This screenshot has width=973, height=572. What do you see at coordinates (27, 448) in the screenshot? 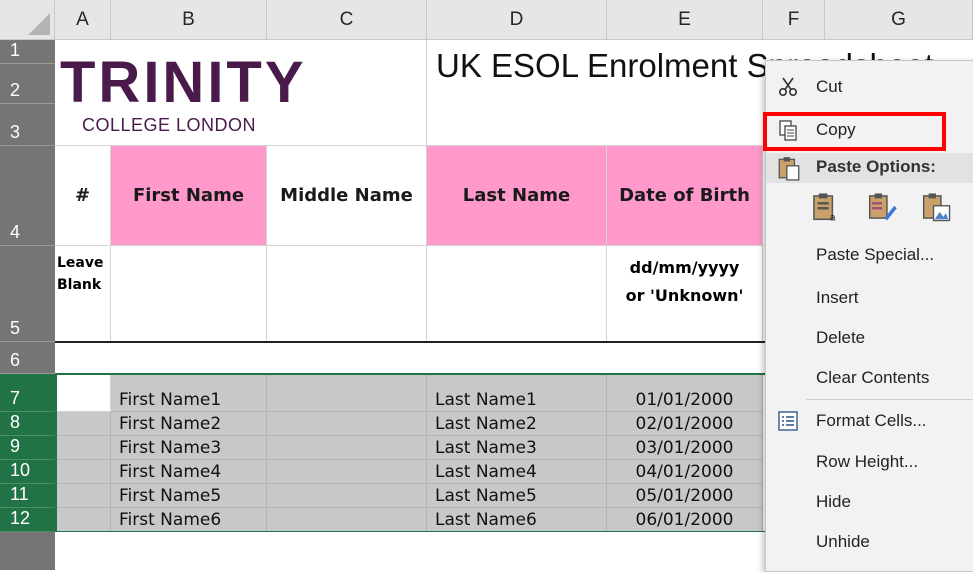
I see `row-header-9: 9` at bounding box center [27, 448].